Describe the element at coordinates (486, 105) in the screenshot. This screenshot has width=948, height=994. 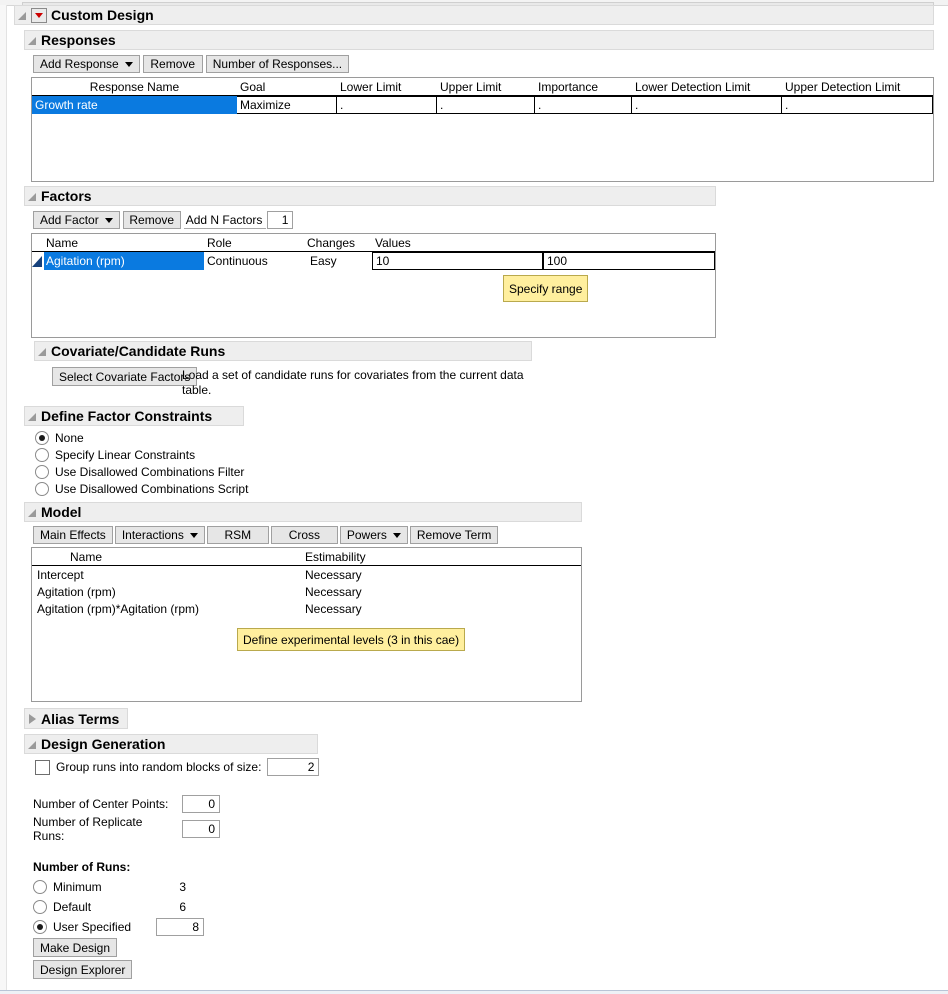
I see `response-upper-limit-cell: .` at that location.